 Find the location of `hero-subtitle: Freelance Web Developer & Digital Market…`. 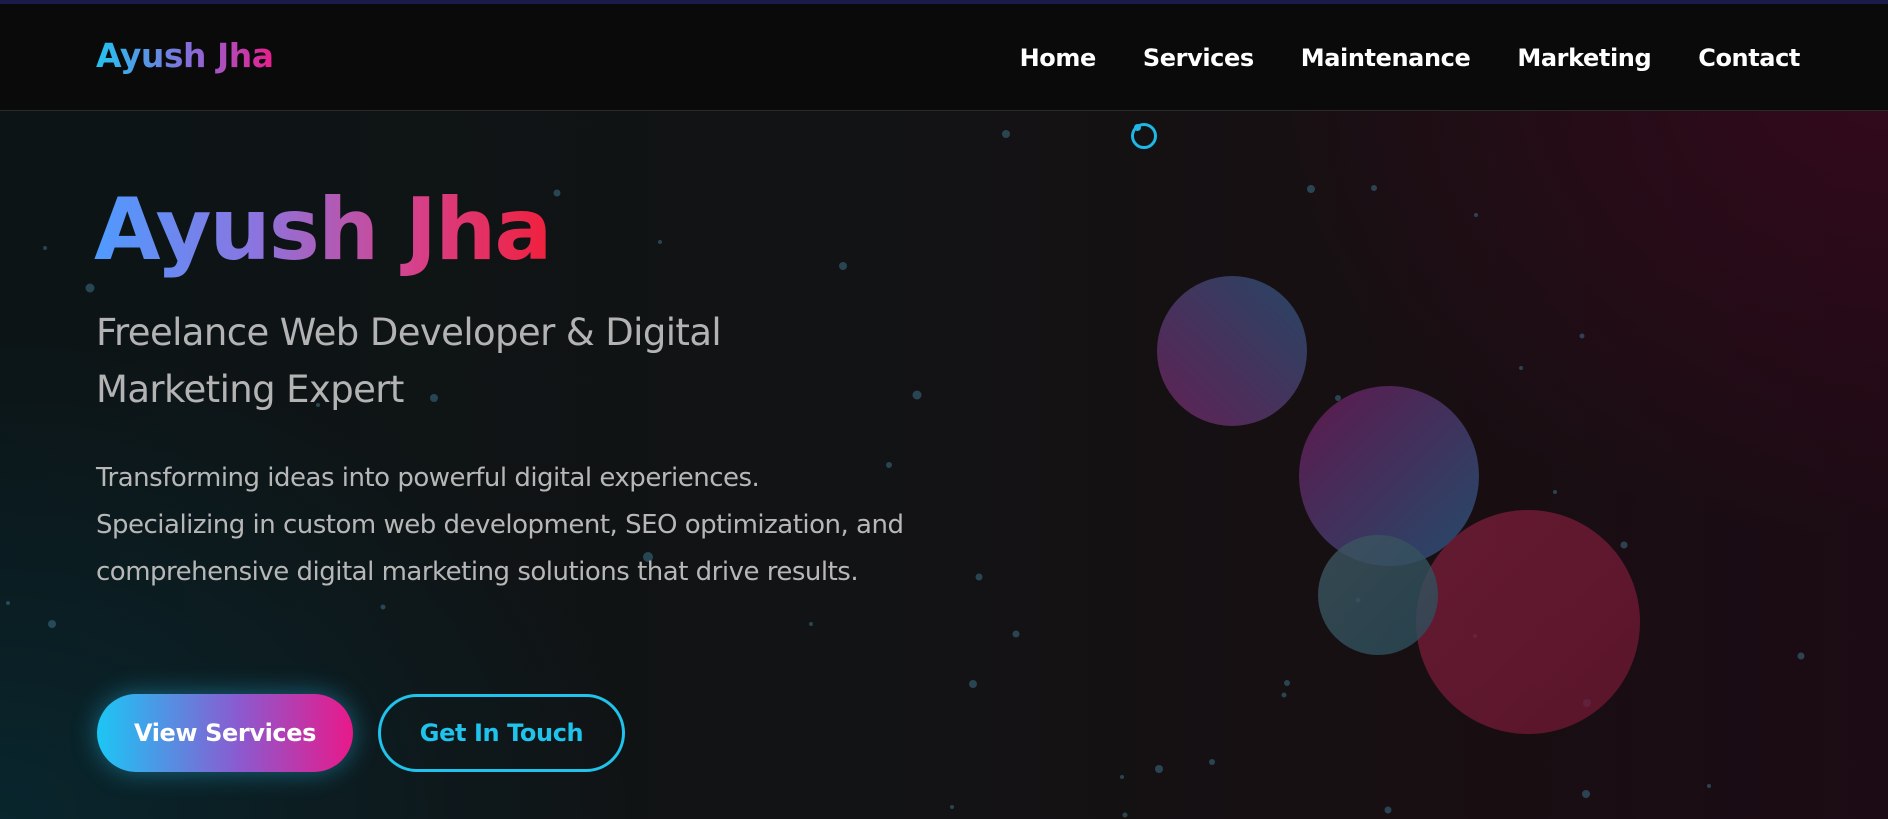

hero-subtitle: Freelance Web Developer & Digital Market… is located at coordinates (409, 361).